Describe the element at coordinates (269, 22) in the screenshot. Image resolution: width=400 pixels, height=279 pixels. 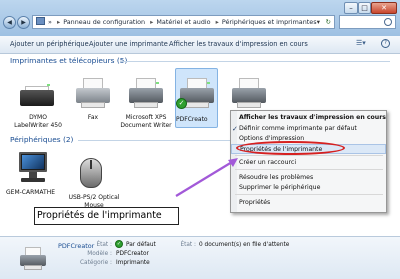
I see `breadcrumb-devices-printers: Périphériques et imprimantes` at that location.